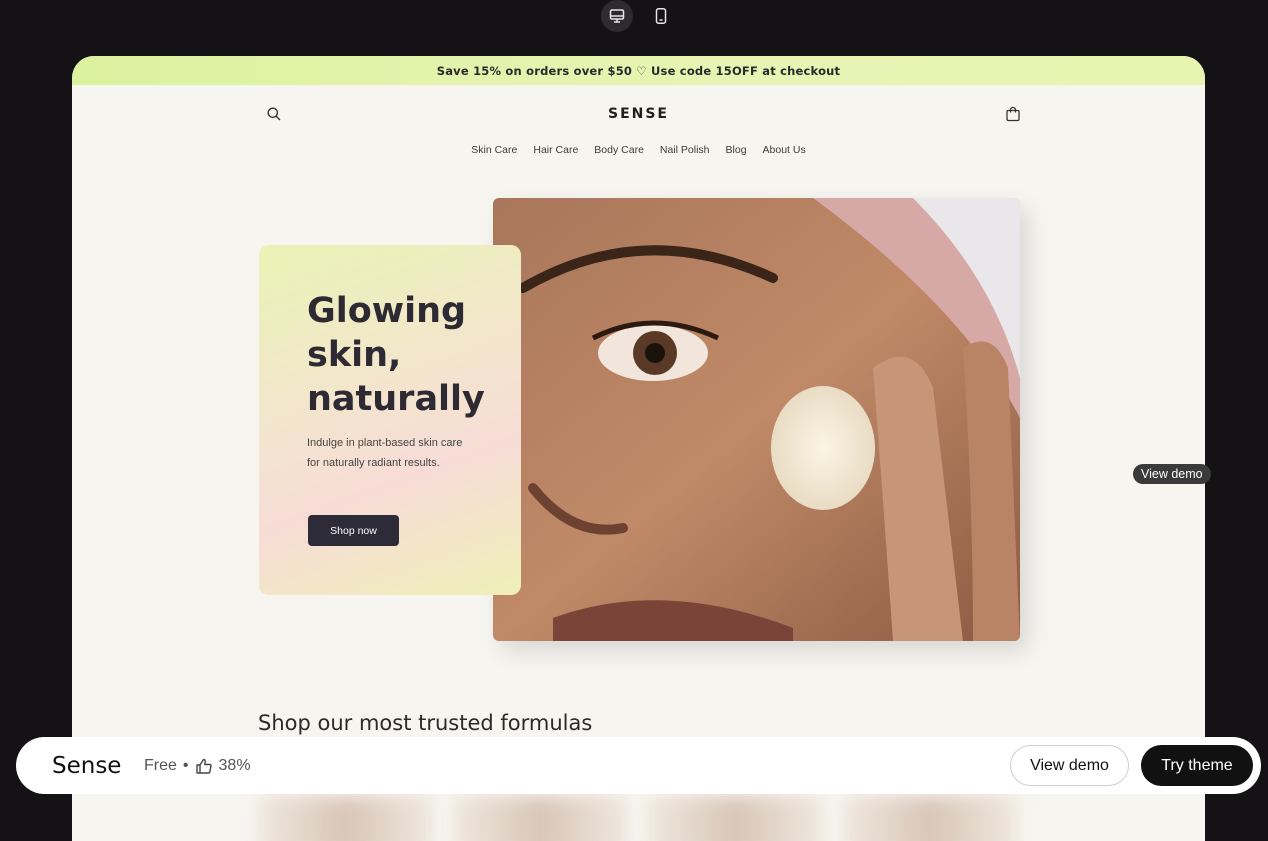 This screenshot has height=841, width=1268. What do you see at coordinates (234, 765) in the screenshot?
I see `theme-rating: 38%` at bounding box center [234, 765].